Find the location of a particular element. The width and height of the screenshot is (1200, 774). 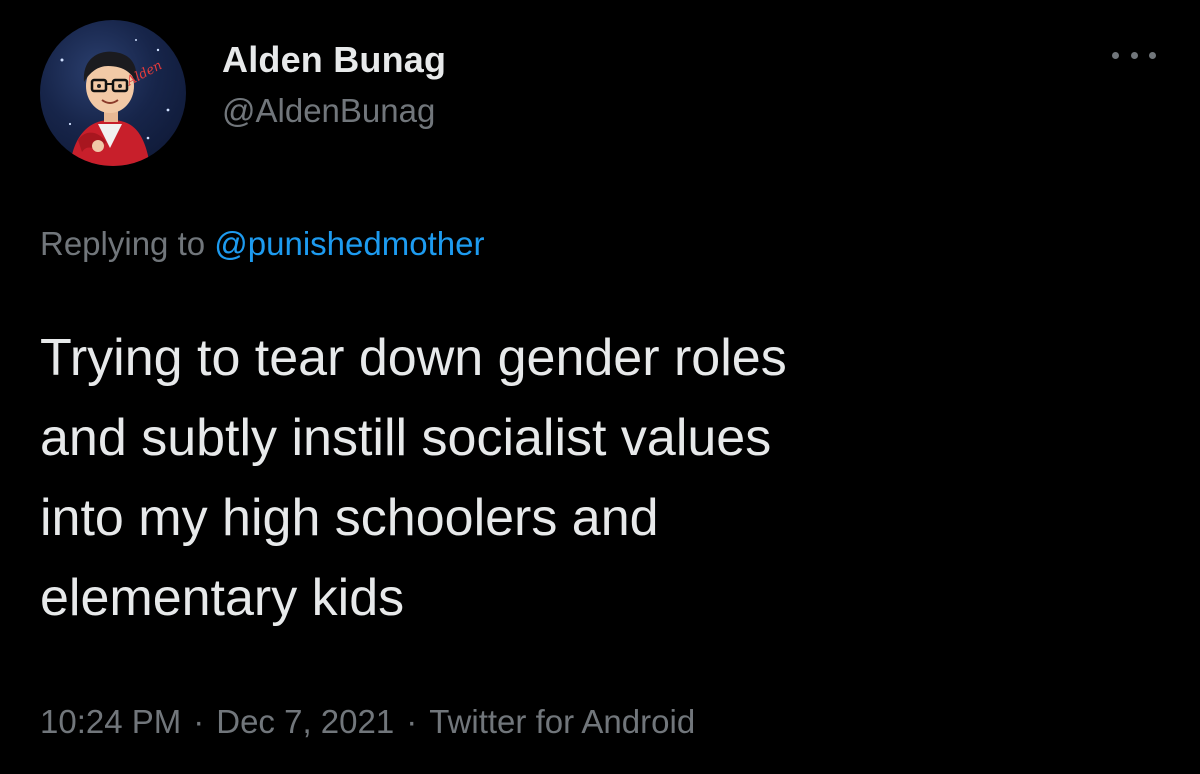

more-options-button is located at coordinates (1134, 55).